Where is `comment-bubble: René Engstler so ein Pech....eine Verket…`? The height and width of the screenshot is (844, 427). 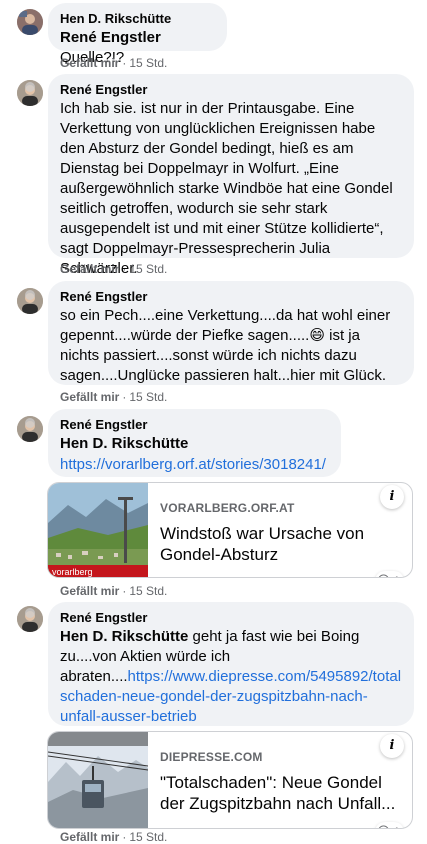 comment-bubble: René Engstler so ein Pech....eine Verket… is located at coordinates (231, 333).